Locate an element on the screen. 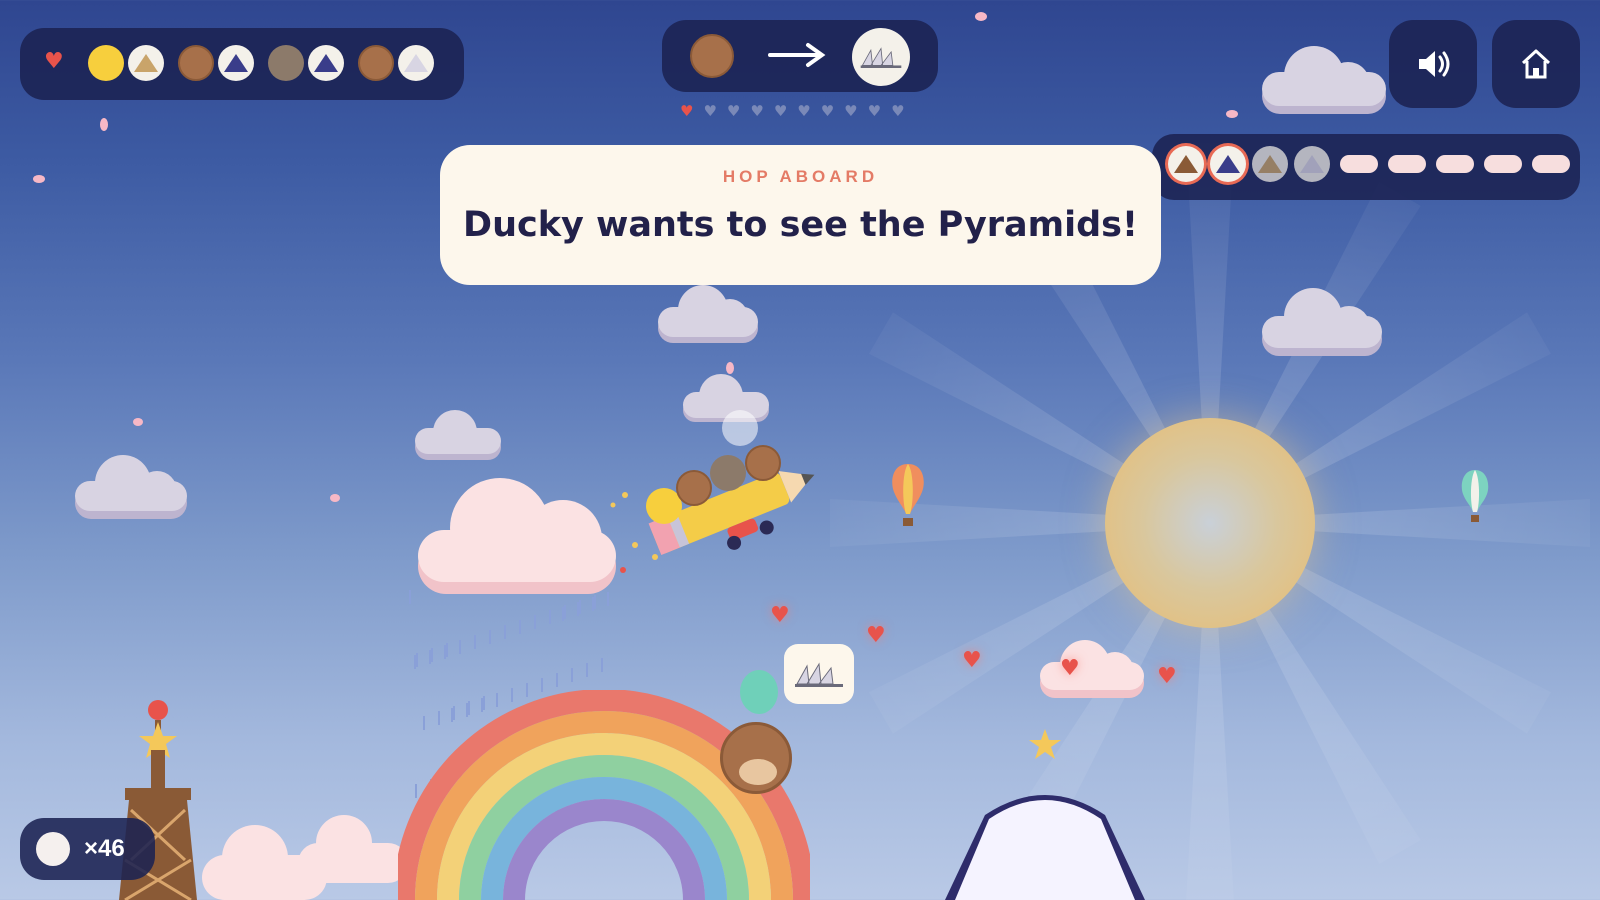 This screenshot has width=1600, height=900. speech-bubble-pyramid is located at coordinates (740, 428).